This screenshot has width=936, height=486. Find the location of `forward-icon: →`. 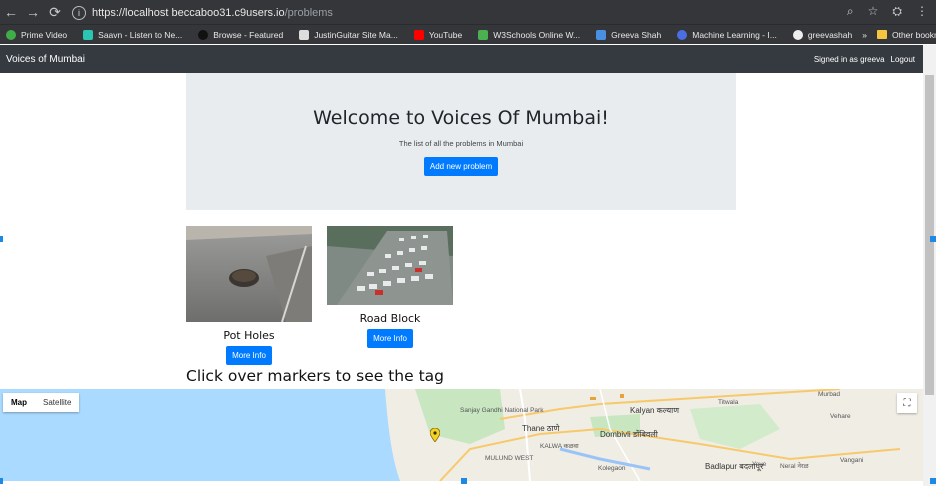

forward-icon: → is located at coordinates (33, 12).